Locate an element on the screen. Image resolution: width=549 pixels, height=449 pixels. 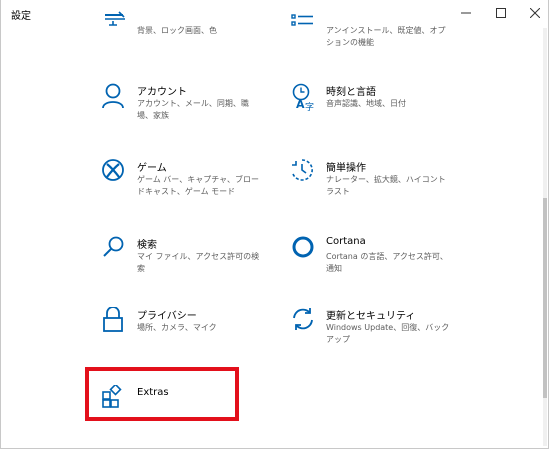
tile-description: Windows Update、回復、バックアップ is located at coordinates (388, 333).